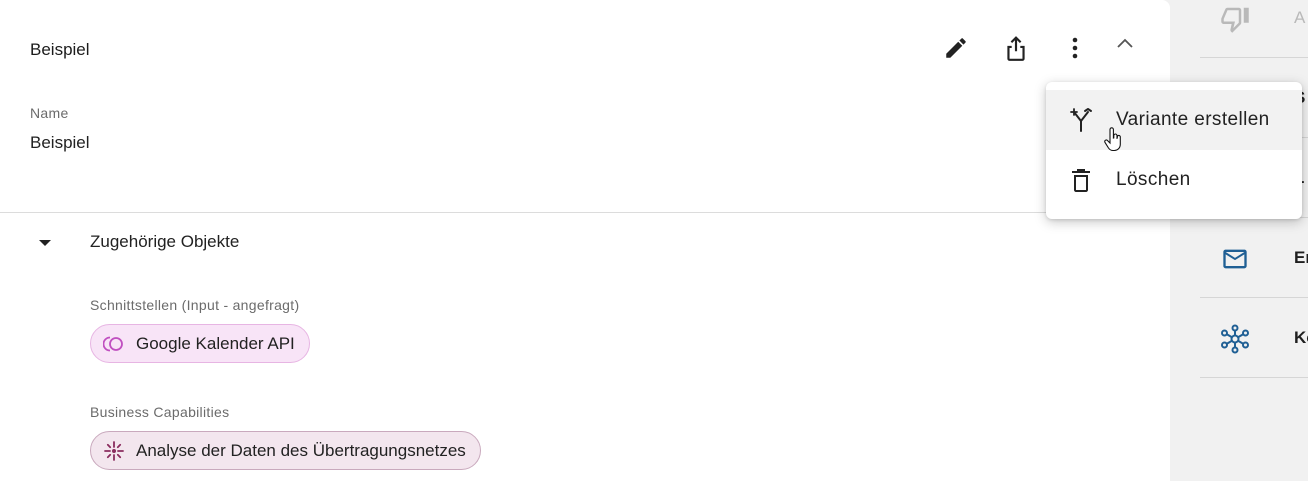  I want to click on menu-item-delete: Löschen, so click(1174, 180).